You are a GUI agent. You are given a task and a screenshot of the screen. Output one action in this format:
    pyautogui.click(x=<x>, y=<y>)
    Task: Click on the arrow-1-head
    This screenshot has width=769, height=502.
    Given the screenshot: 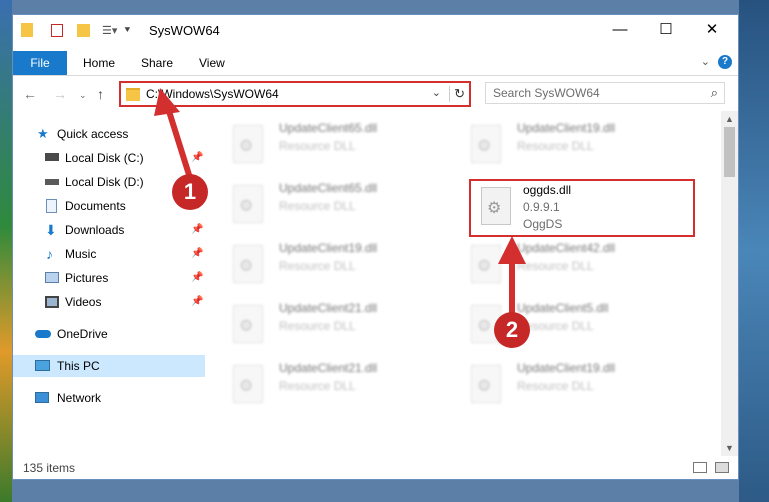 What is the action you would take?
    pyautogui.click(x=167, y=102)
    